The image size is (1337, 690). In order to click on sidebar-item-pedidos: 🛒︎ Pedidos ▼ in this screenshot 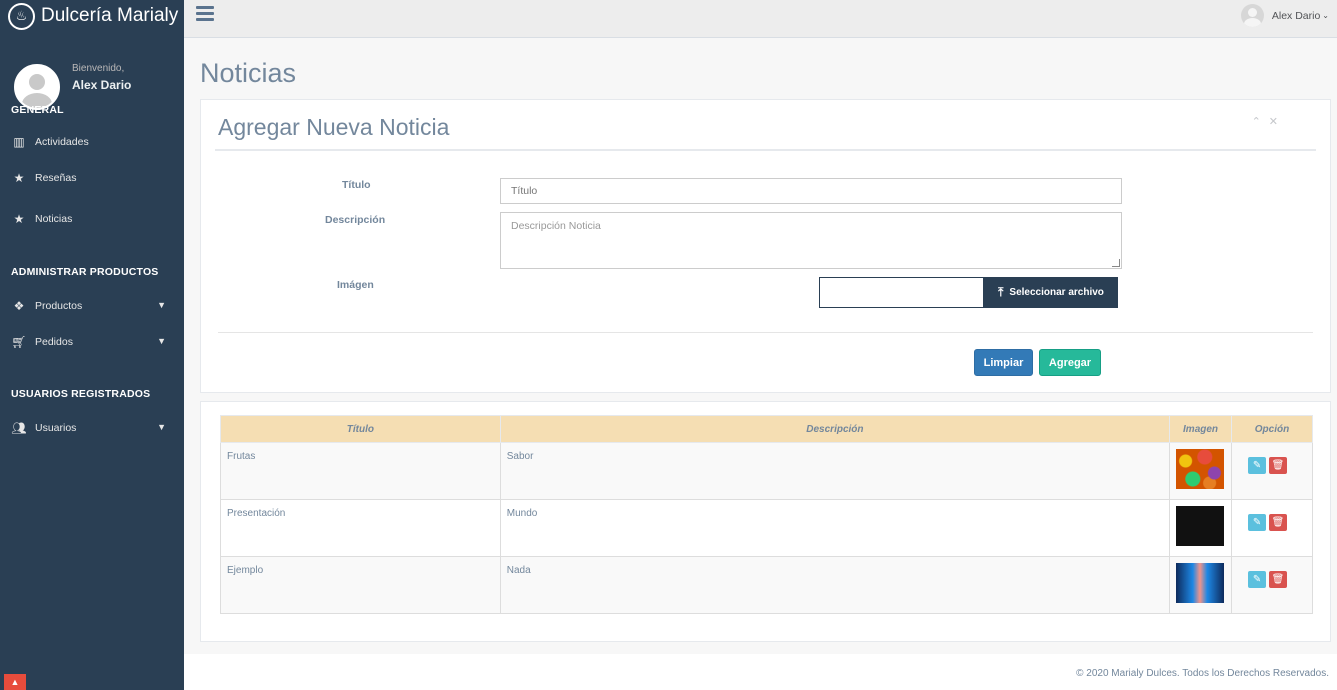, I will do `click(92, 342)`.